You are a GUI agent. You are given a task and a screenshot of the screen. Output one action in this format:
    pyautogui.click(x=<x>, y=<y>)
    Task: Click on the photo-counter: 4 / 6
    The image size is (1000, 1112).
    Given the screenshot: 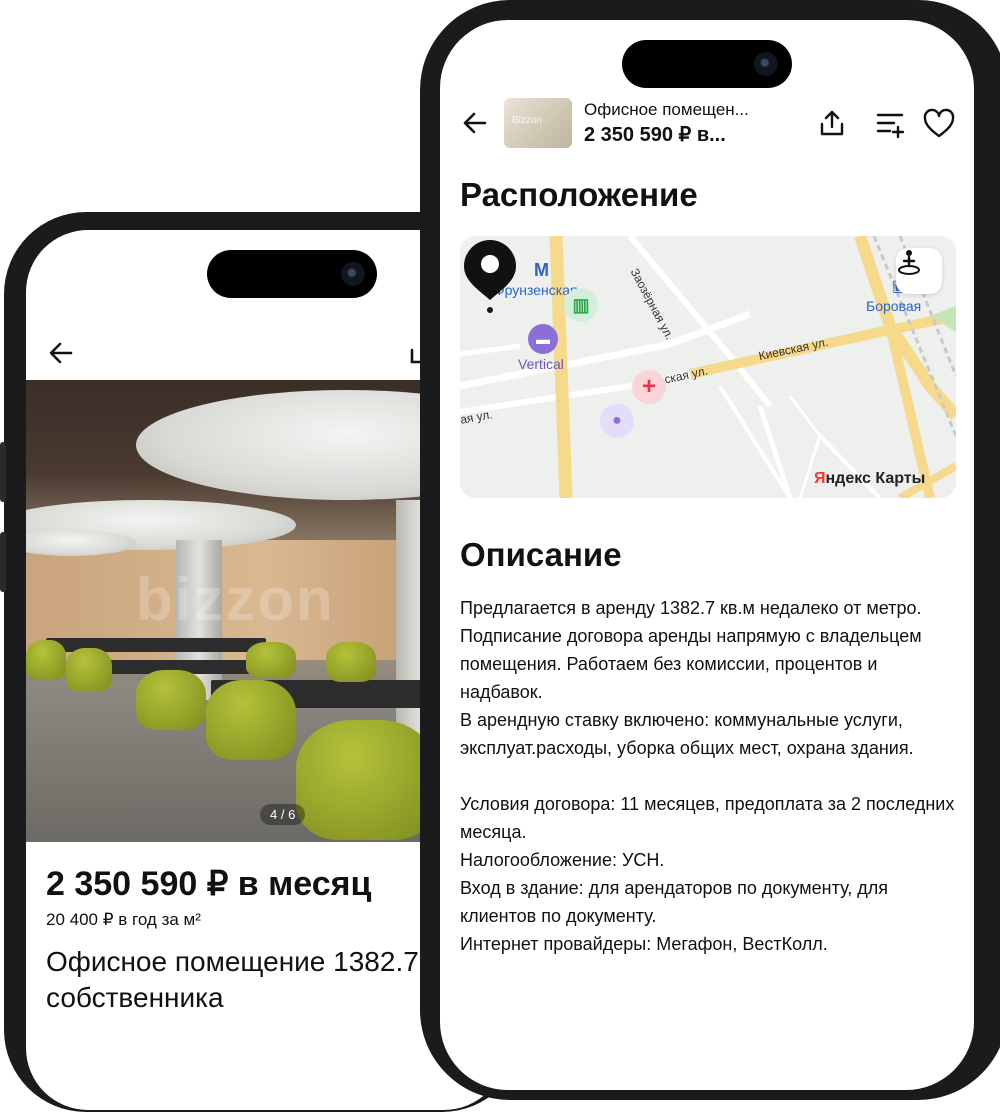 What is the action you would take?
    pyautogui.click(x=283, y=814)
    